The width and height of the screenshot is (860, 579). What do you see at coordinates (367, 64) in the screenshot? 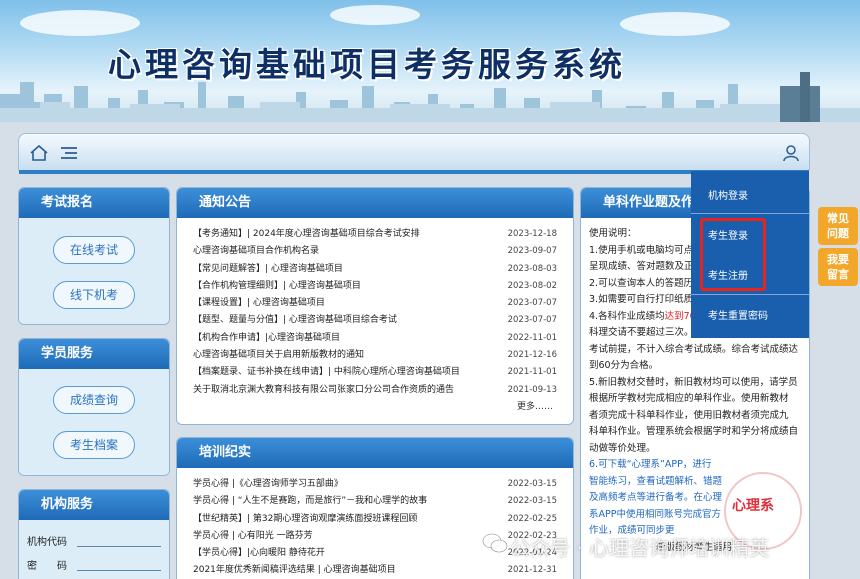
I see `system-title: 心理咨询基础项目考务服务系统` at bounding box center [367, 64].